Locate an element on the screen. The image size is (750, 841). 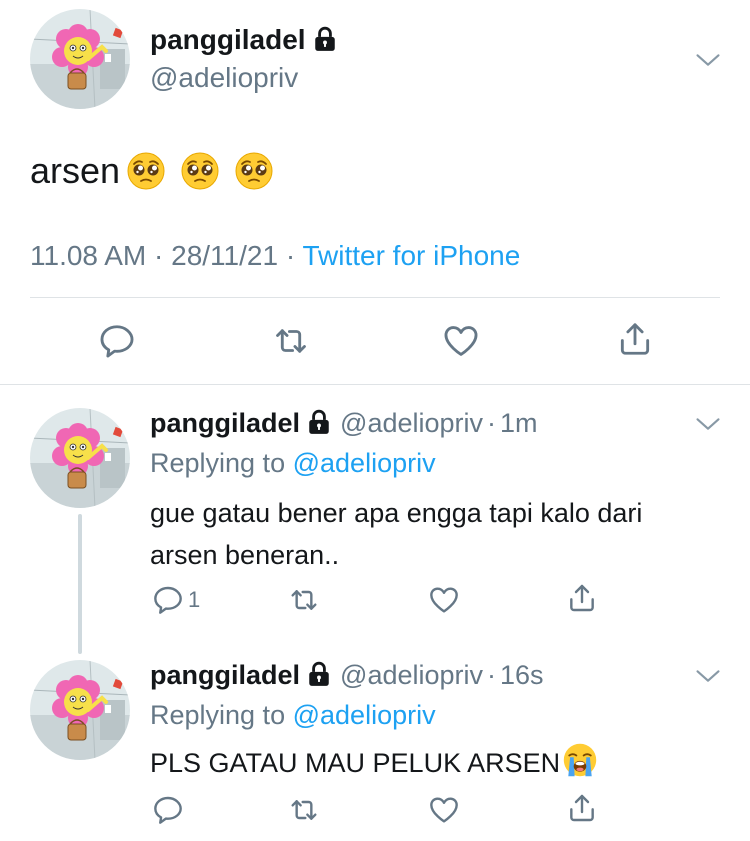
reply-age: 1m is located at coordinates (519, 423).